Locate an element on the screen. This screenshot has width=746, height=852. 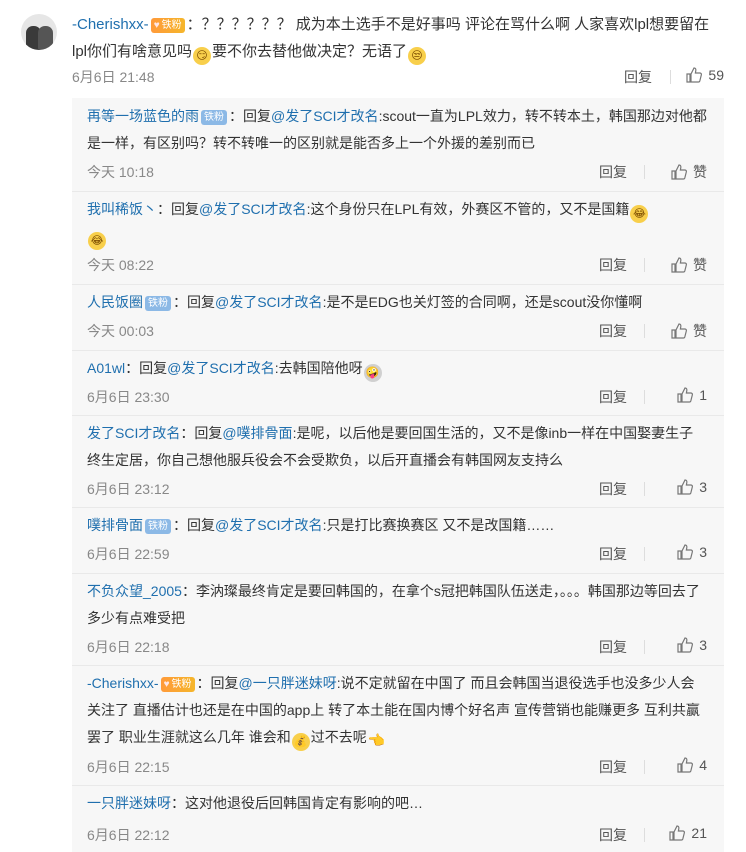
comment-username: -Cherishxx- is located at coordinates (110, 24).